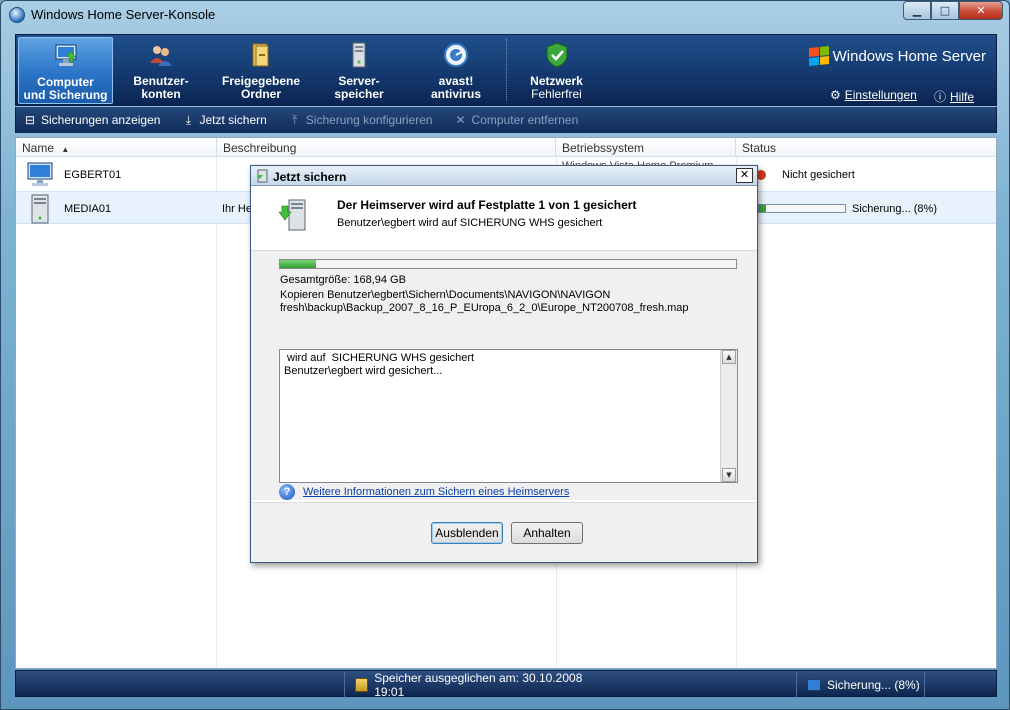 The image size is (1010, 710). I want to click on dialog-close-button: ✕, so click(744, 175).